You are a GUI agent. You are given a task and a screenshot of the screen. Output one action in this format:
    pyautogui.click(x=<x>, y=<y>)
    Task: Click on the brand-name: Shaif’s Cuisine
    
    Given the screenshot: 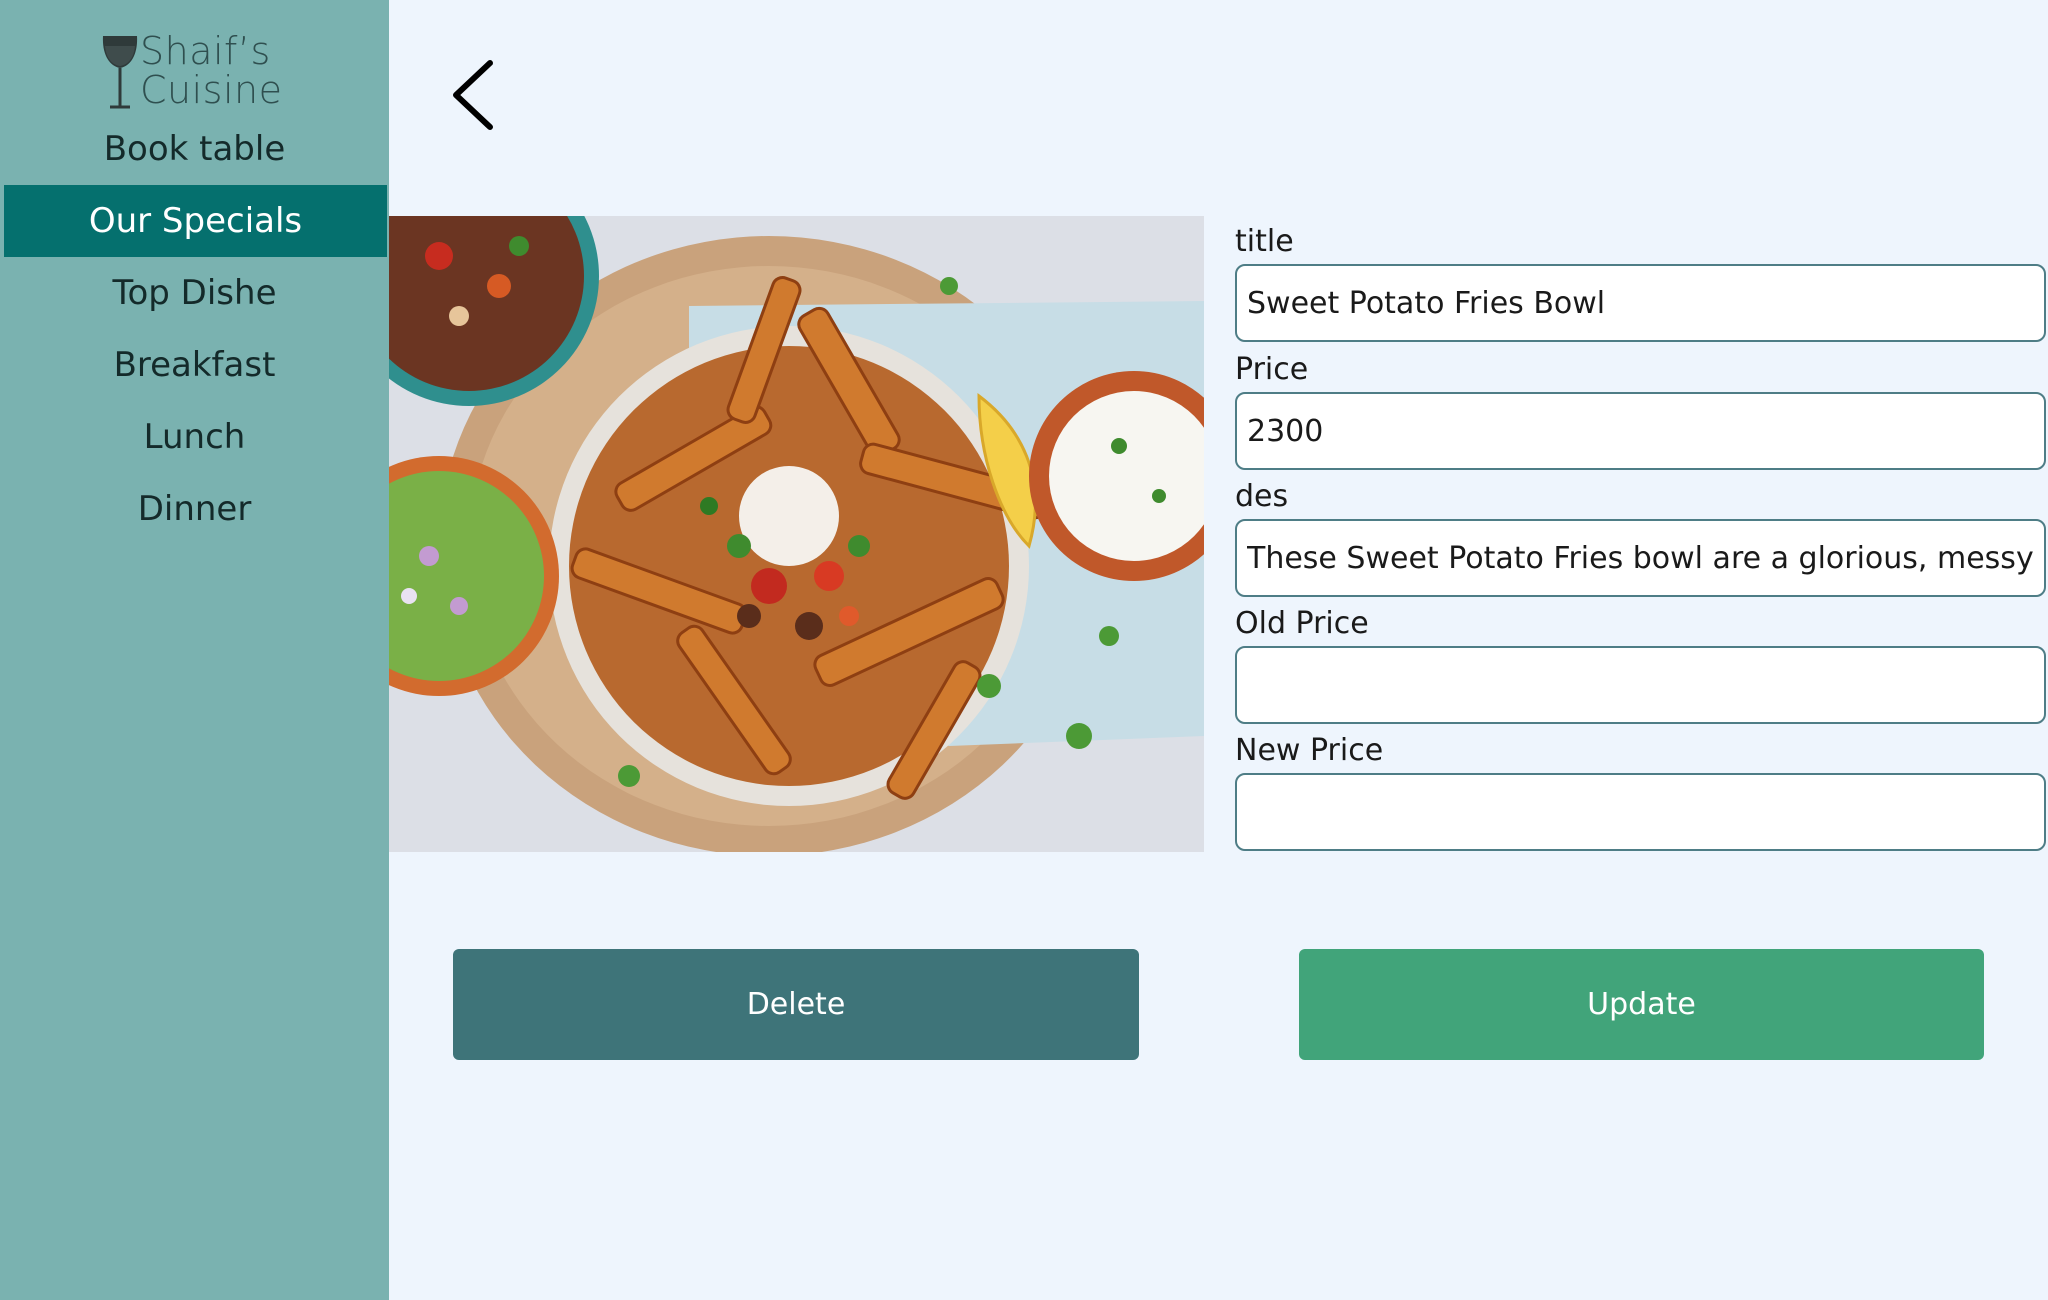 What is the action you would take?
    pyautogui.click(x=211, y=71)
    